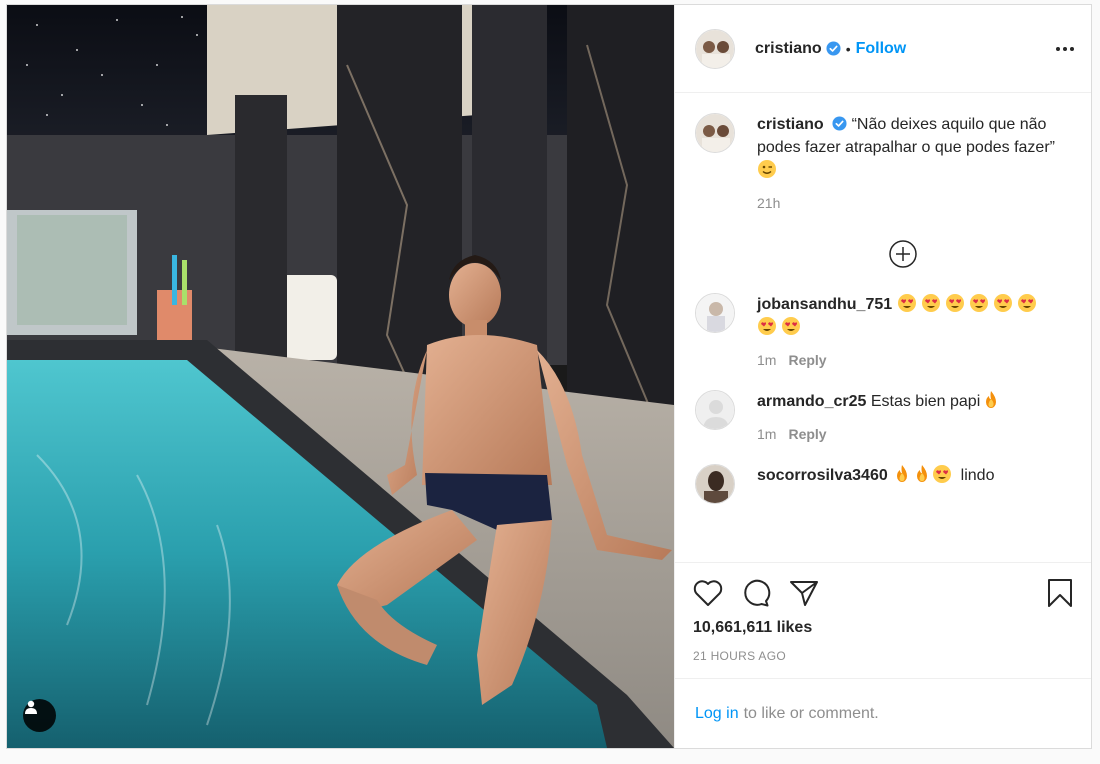  What do you see at coordinates (39, 715) in the screenshot?
I see `user-tag-button` at bounding box center [39, 715].